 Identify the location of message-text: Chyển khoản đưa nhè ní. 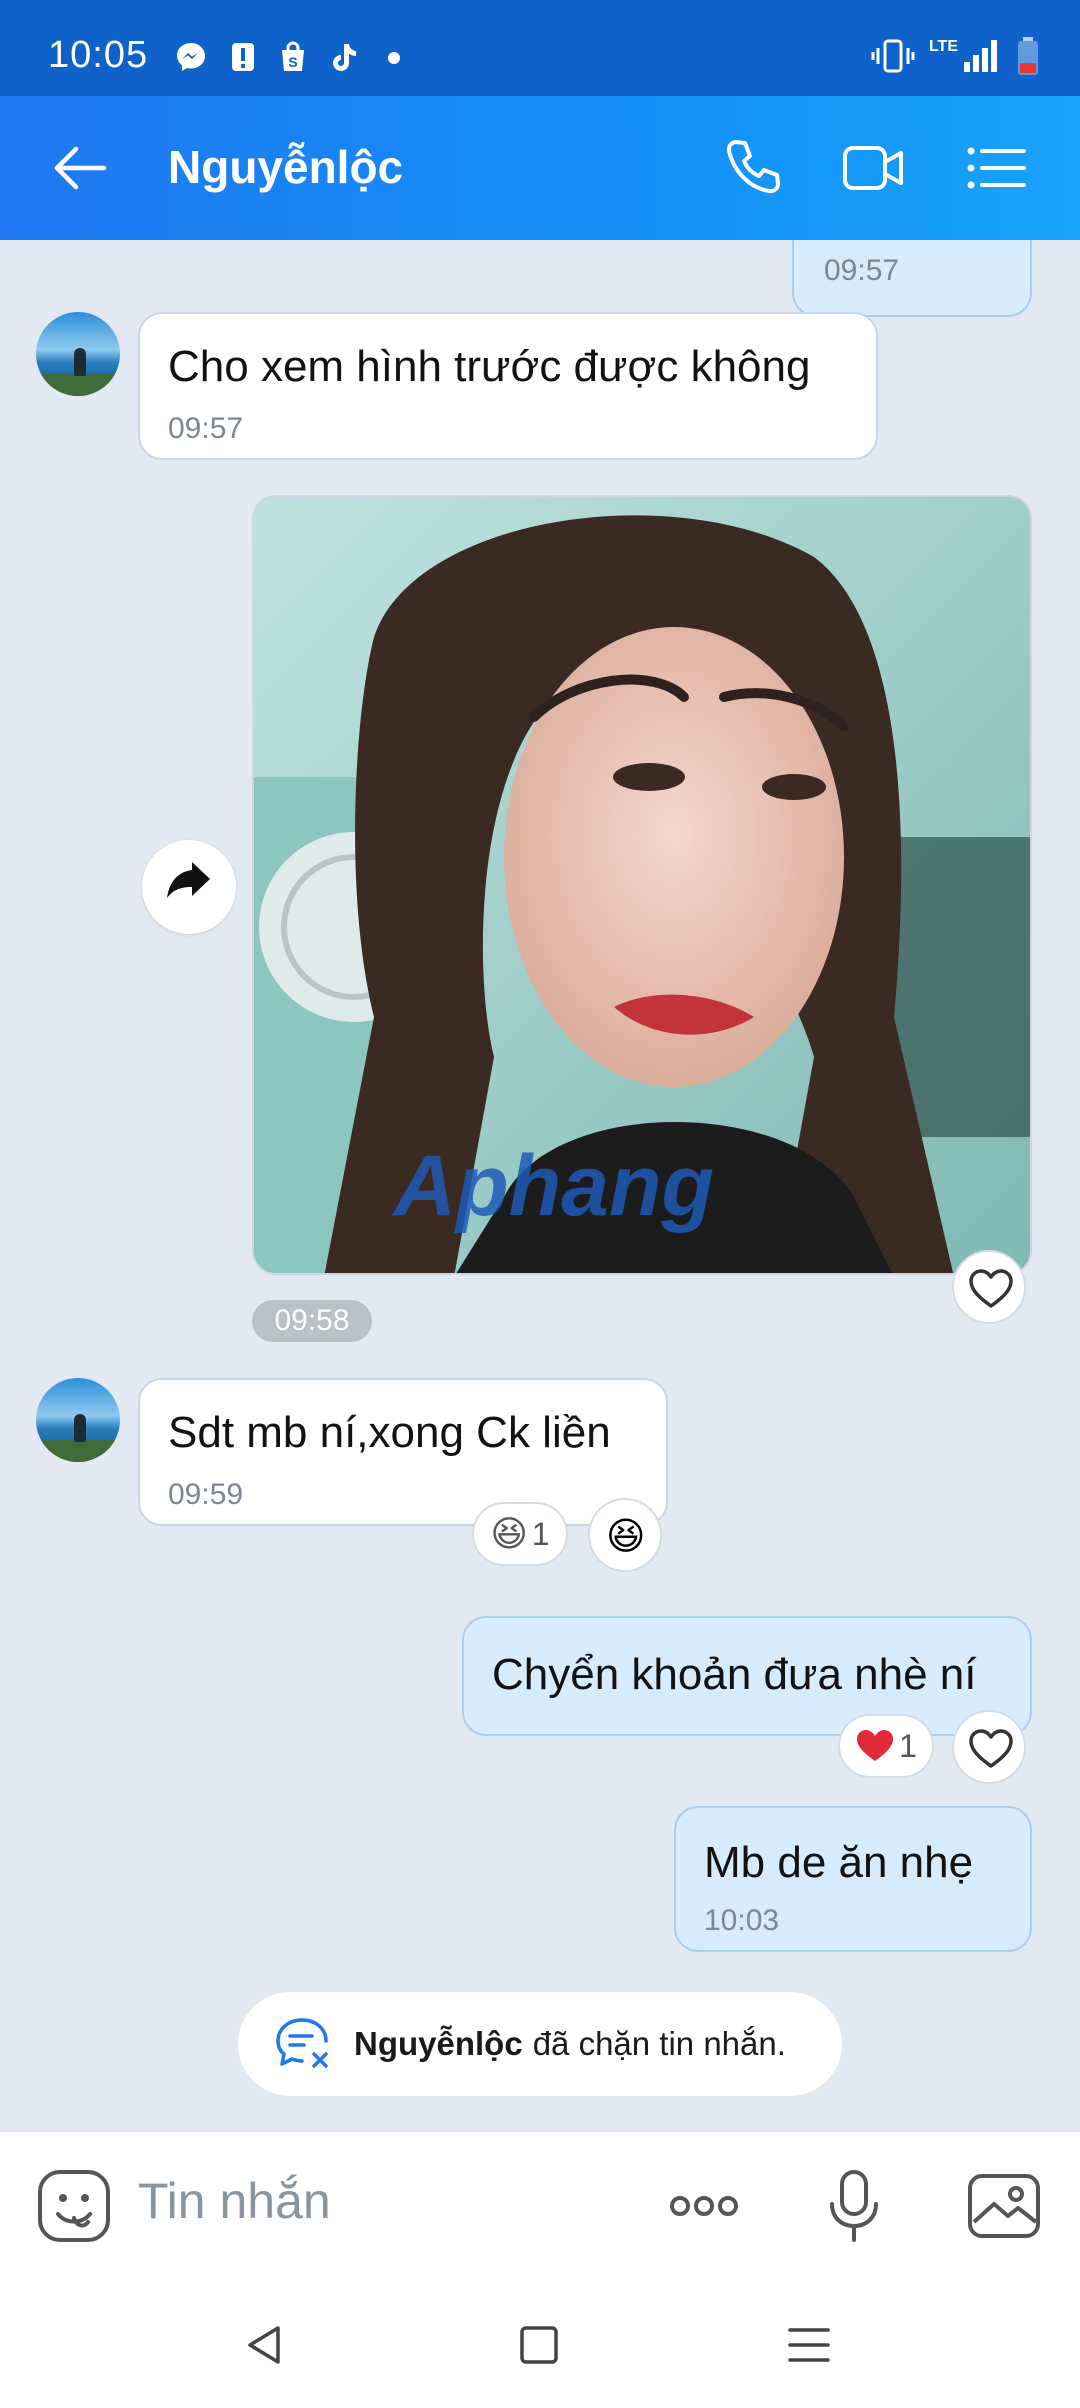
(734, 1674).